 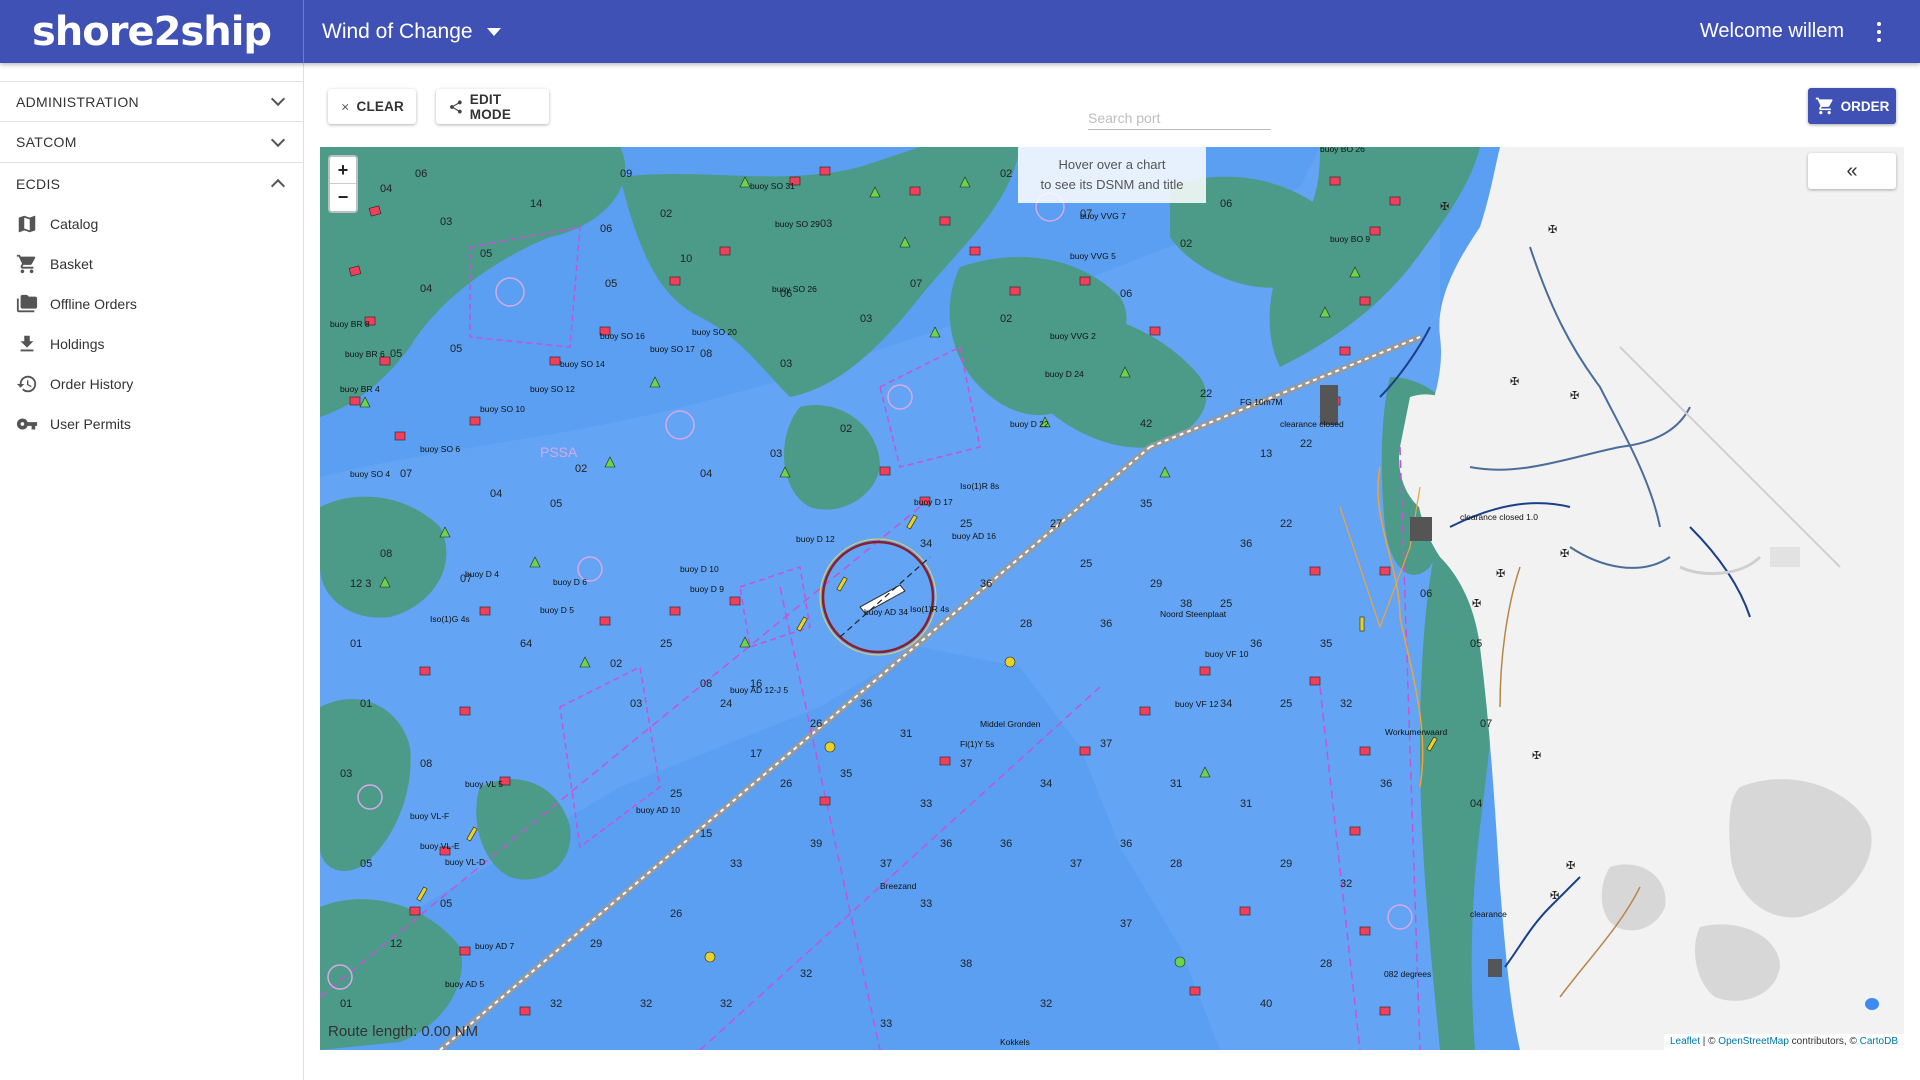 What do you see at coordinates (372, 106) in the screenshot?
I see `clear-button: CLEAR` at bounding box center [372, 106].